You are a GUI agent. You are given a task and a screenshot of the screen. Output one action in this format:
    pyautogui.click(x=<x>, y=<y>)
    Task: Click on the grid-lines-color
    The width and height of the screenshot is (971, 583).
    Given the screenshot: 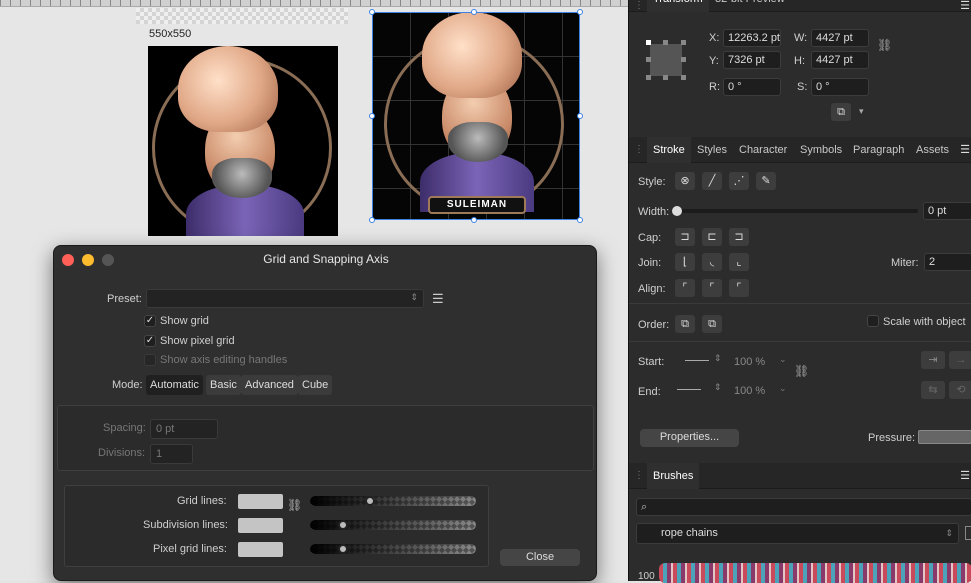 What is the action you would take?
    pyautogui.click(x=260, y=501)
    